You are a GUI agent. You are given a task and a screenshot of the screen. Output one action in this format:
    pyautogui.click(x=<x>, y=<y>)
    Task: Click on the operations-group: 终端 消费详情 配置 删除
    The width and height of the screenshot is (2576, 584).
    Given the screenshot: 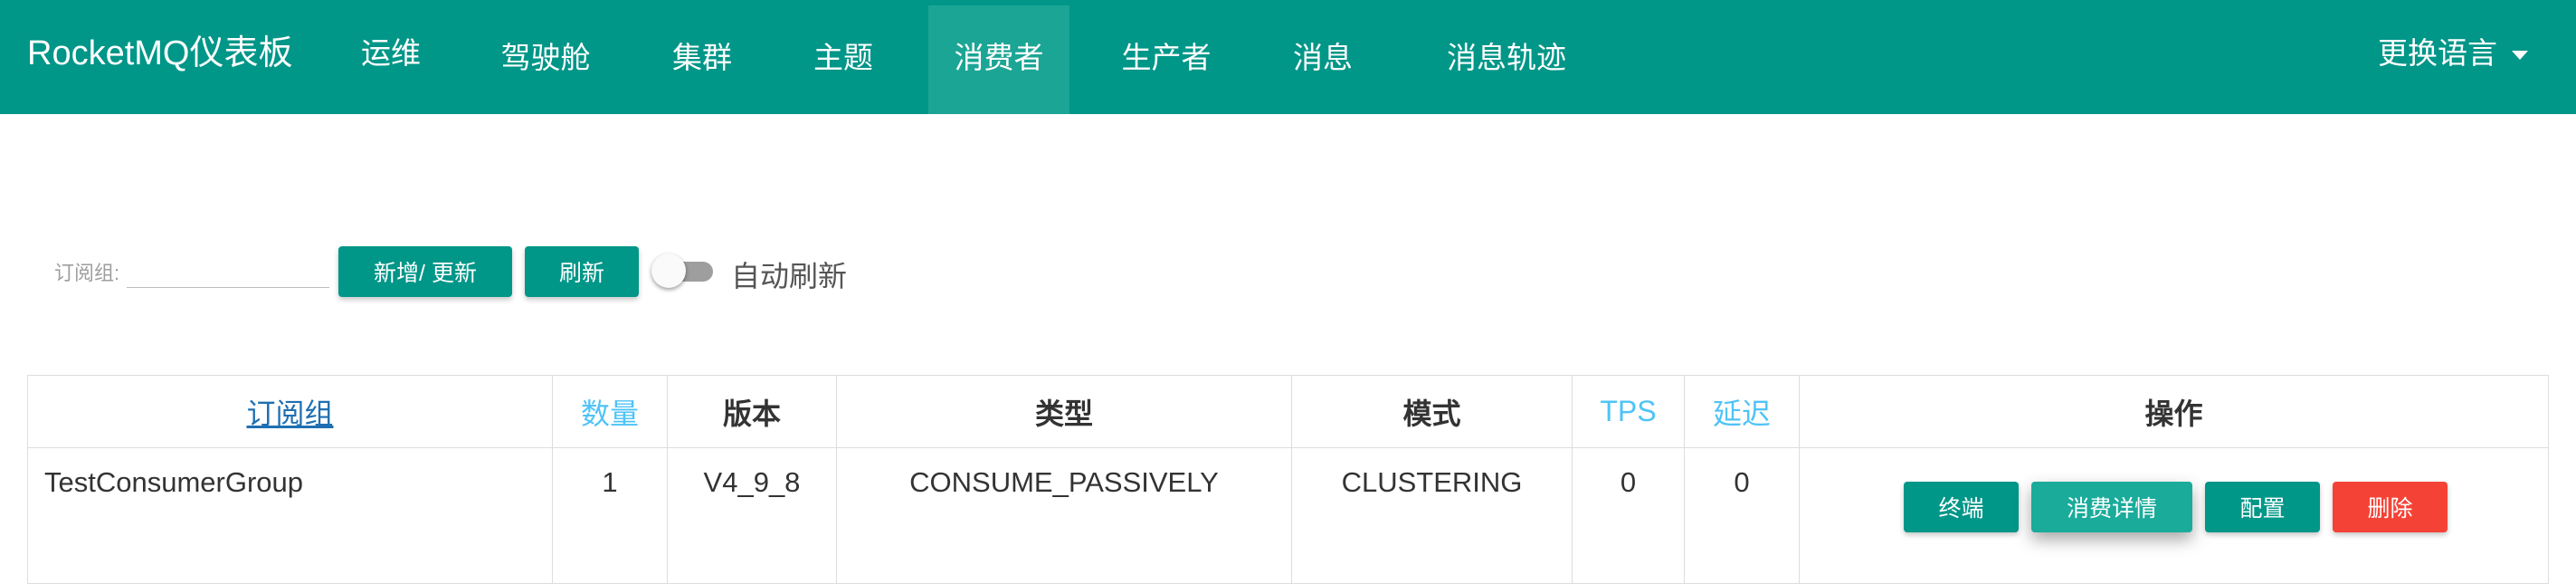 What is the action you would take?
    pyautogui.click(x=2174, y=515)
    